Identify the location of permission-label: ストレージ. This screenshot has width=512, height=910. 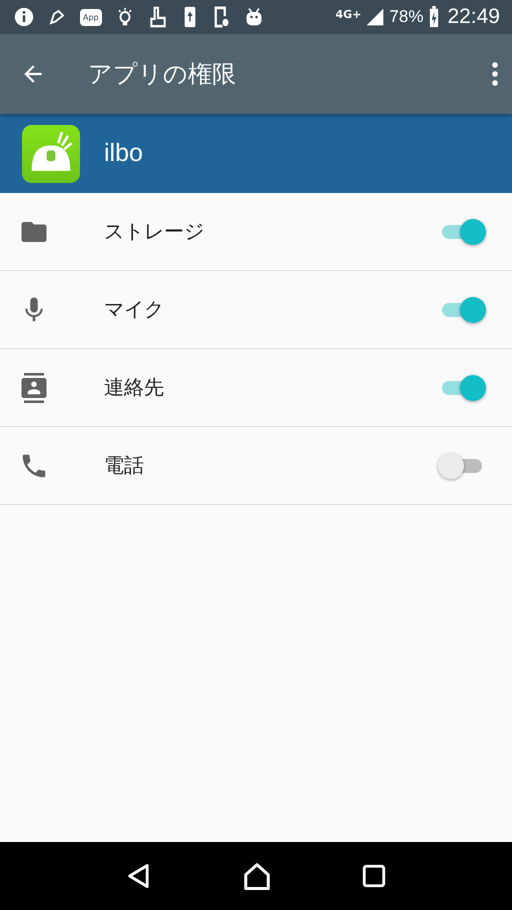
(154, 231).